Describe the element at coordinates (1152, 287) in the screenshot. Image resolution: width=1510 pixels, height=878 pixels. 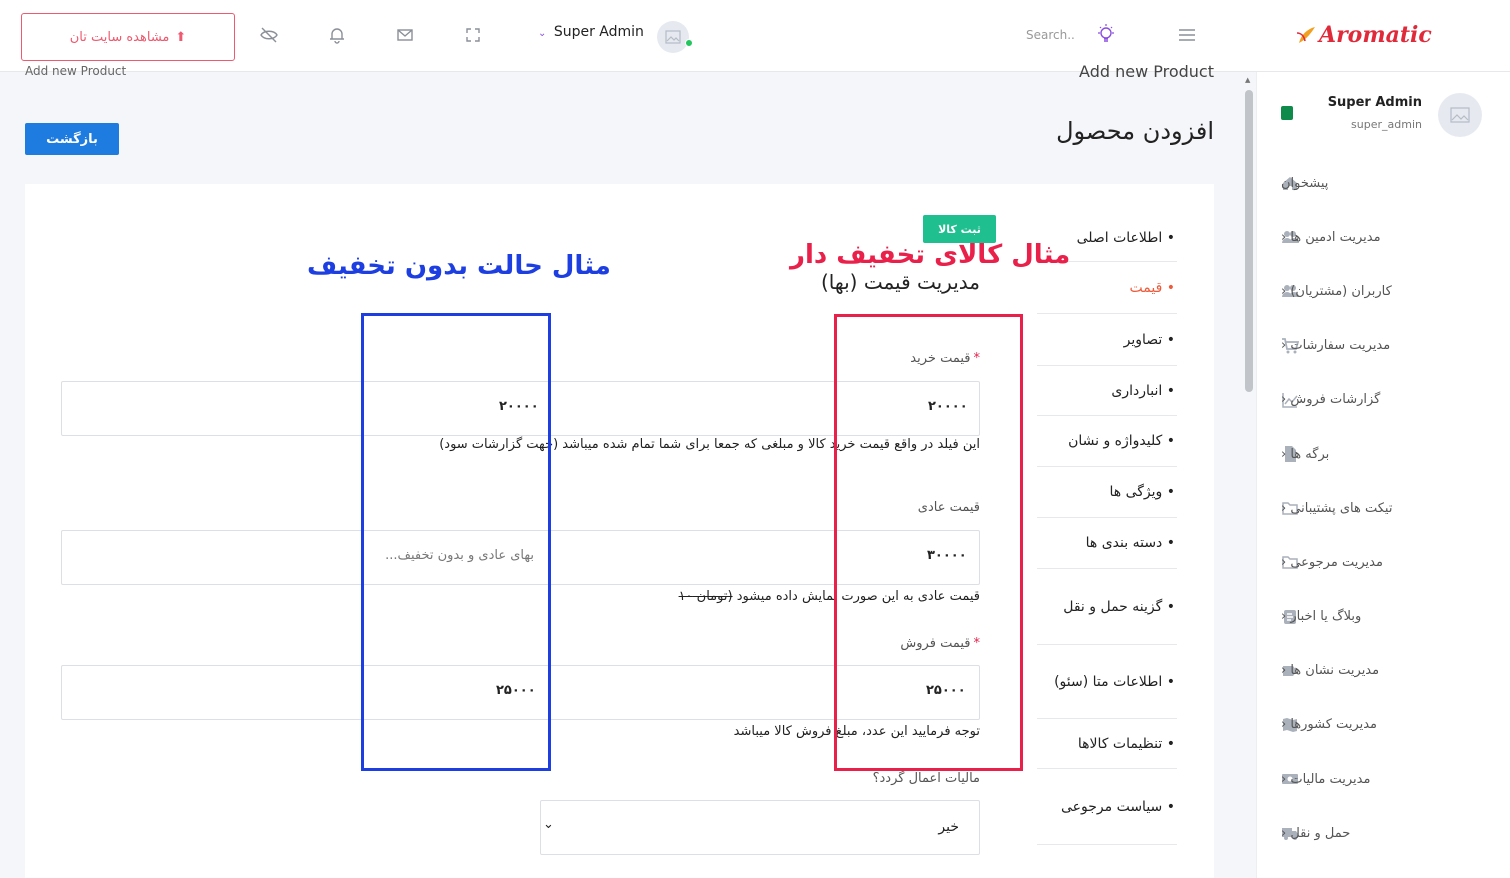
I see `tab-label: • قیمت` at that location.